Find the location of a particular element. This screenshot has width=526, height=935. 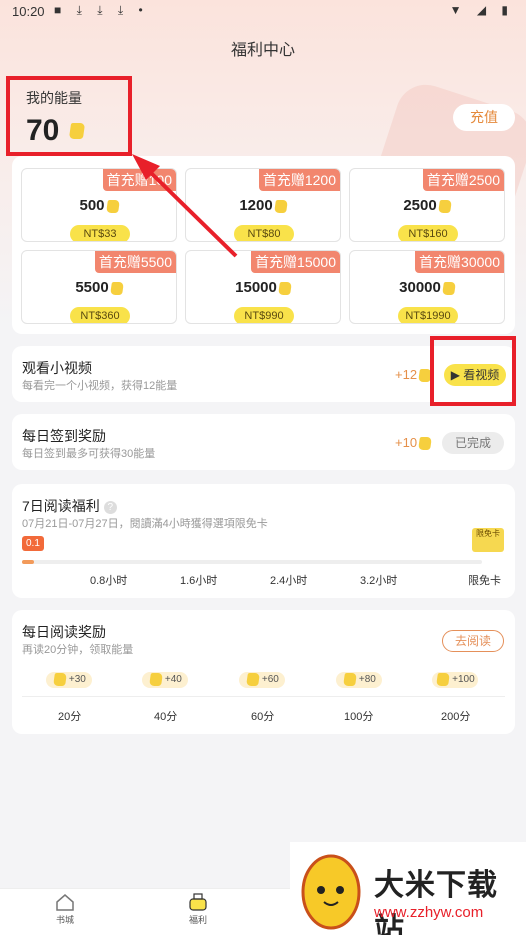

pack-badge: 首充赠1200 is located at coordinates (299, 180).